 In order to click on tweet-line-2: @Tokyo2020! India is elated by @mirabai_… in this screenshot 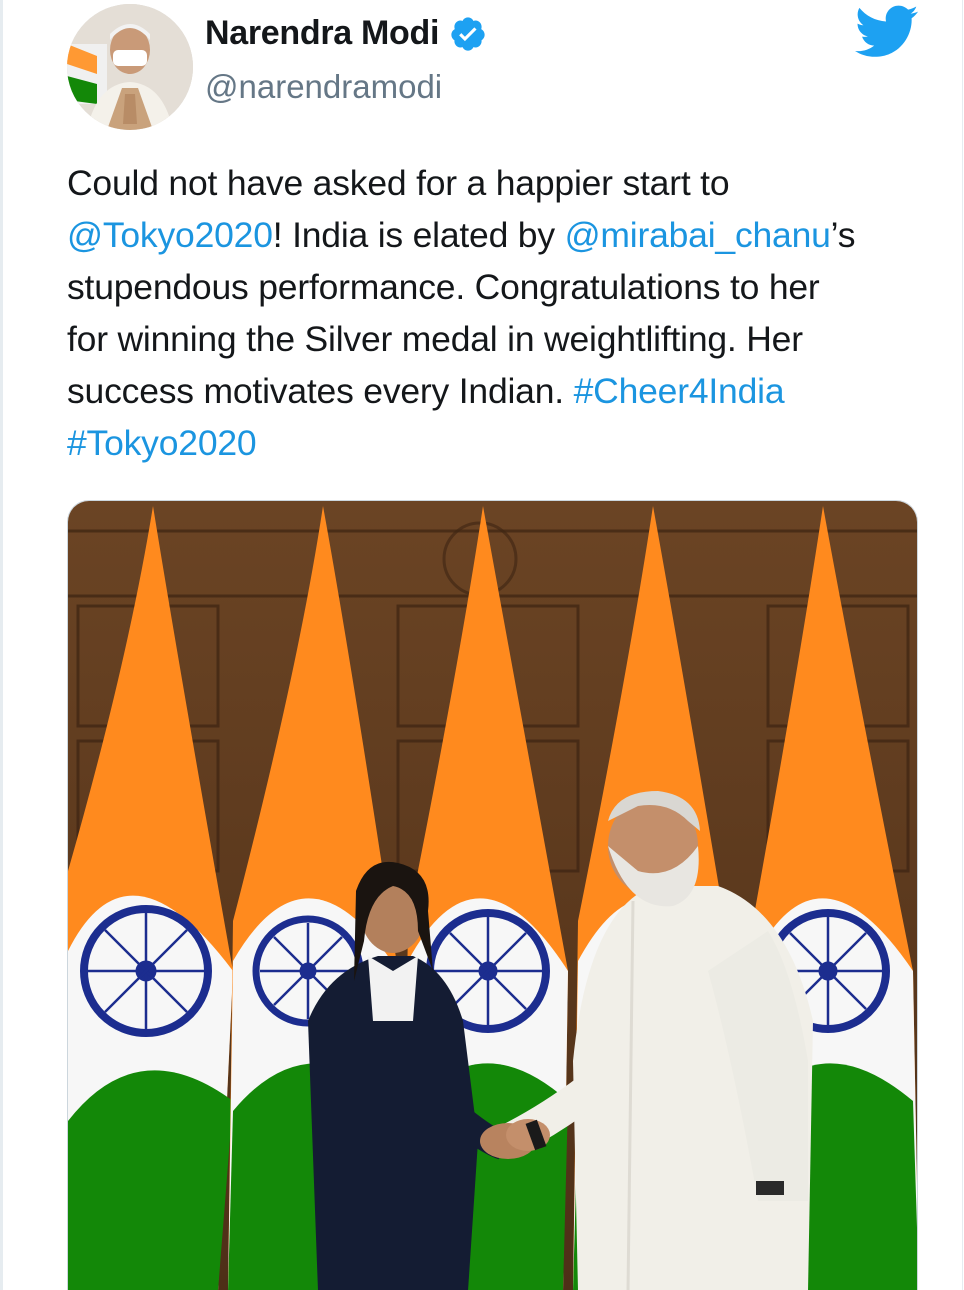, I will do `click(502, 235)`.